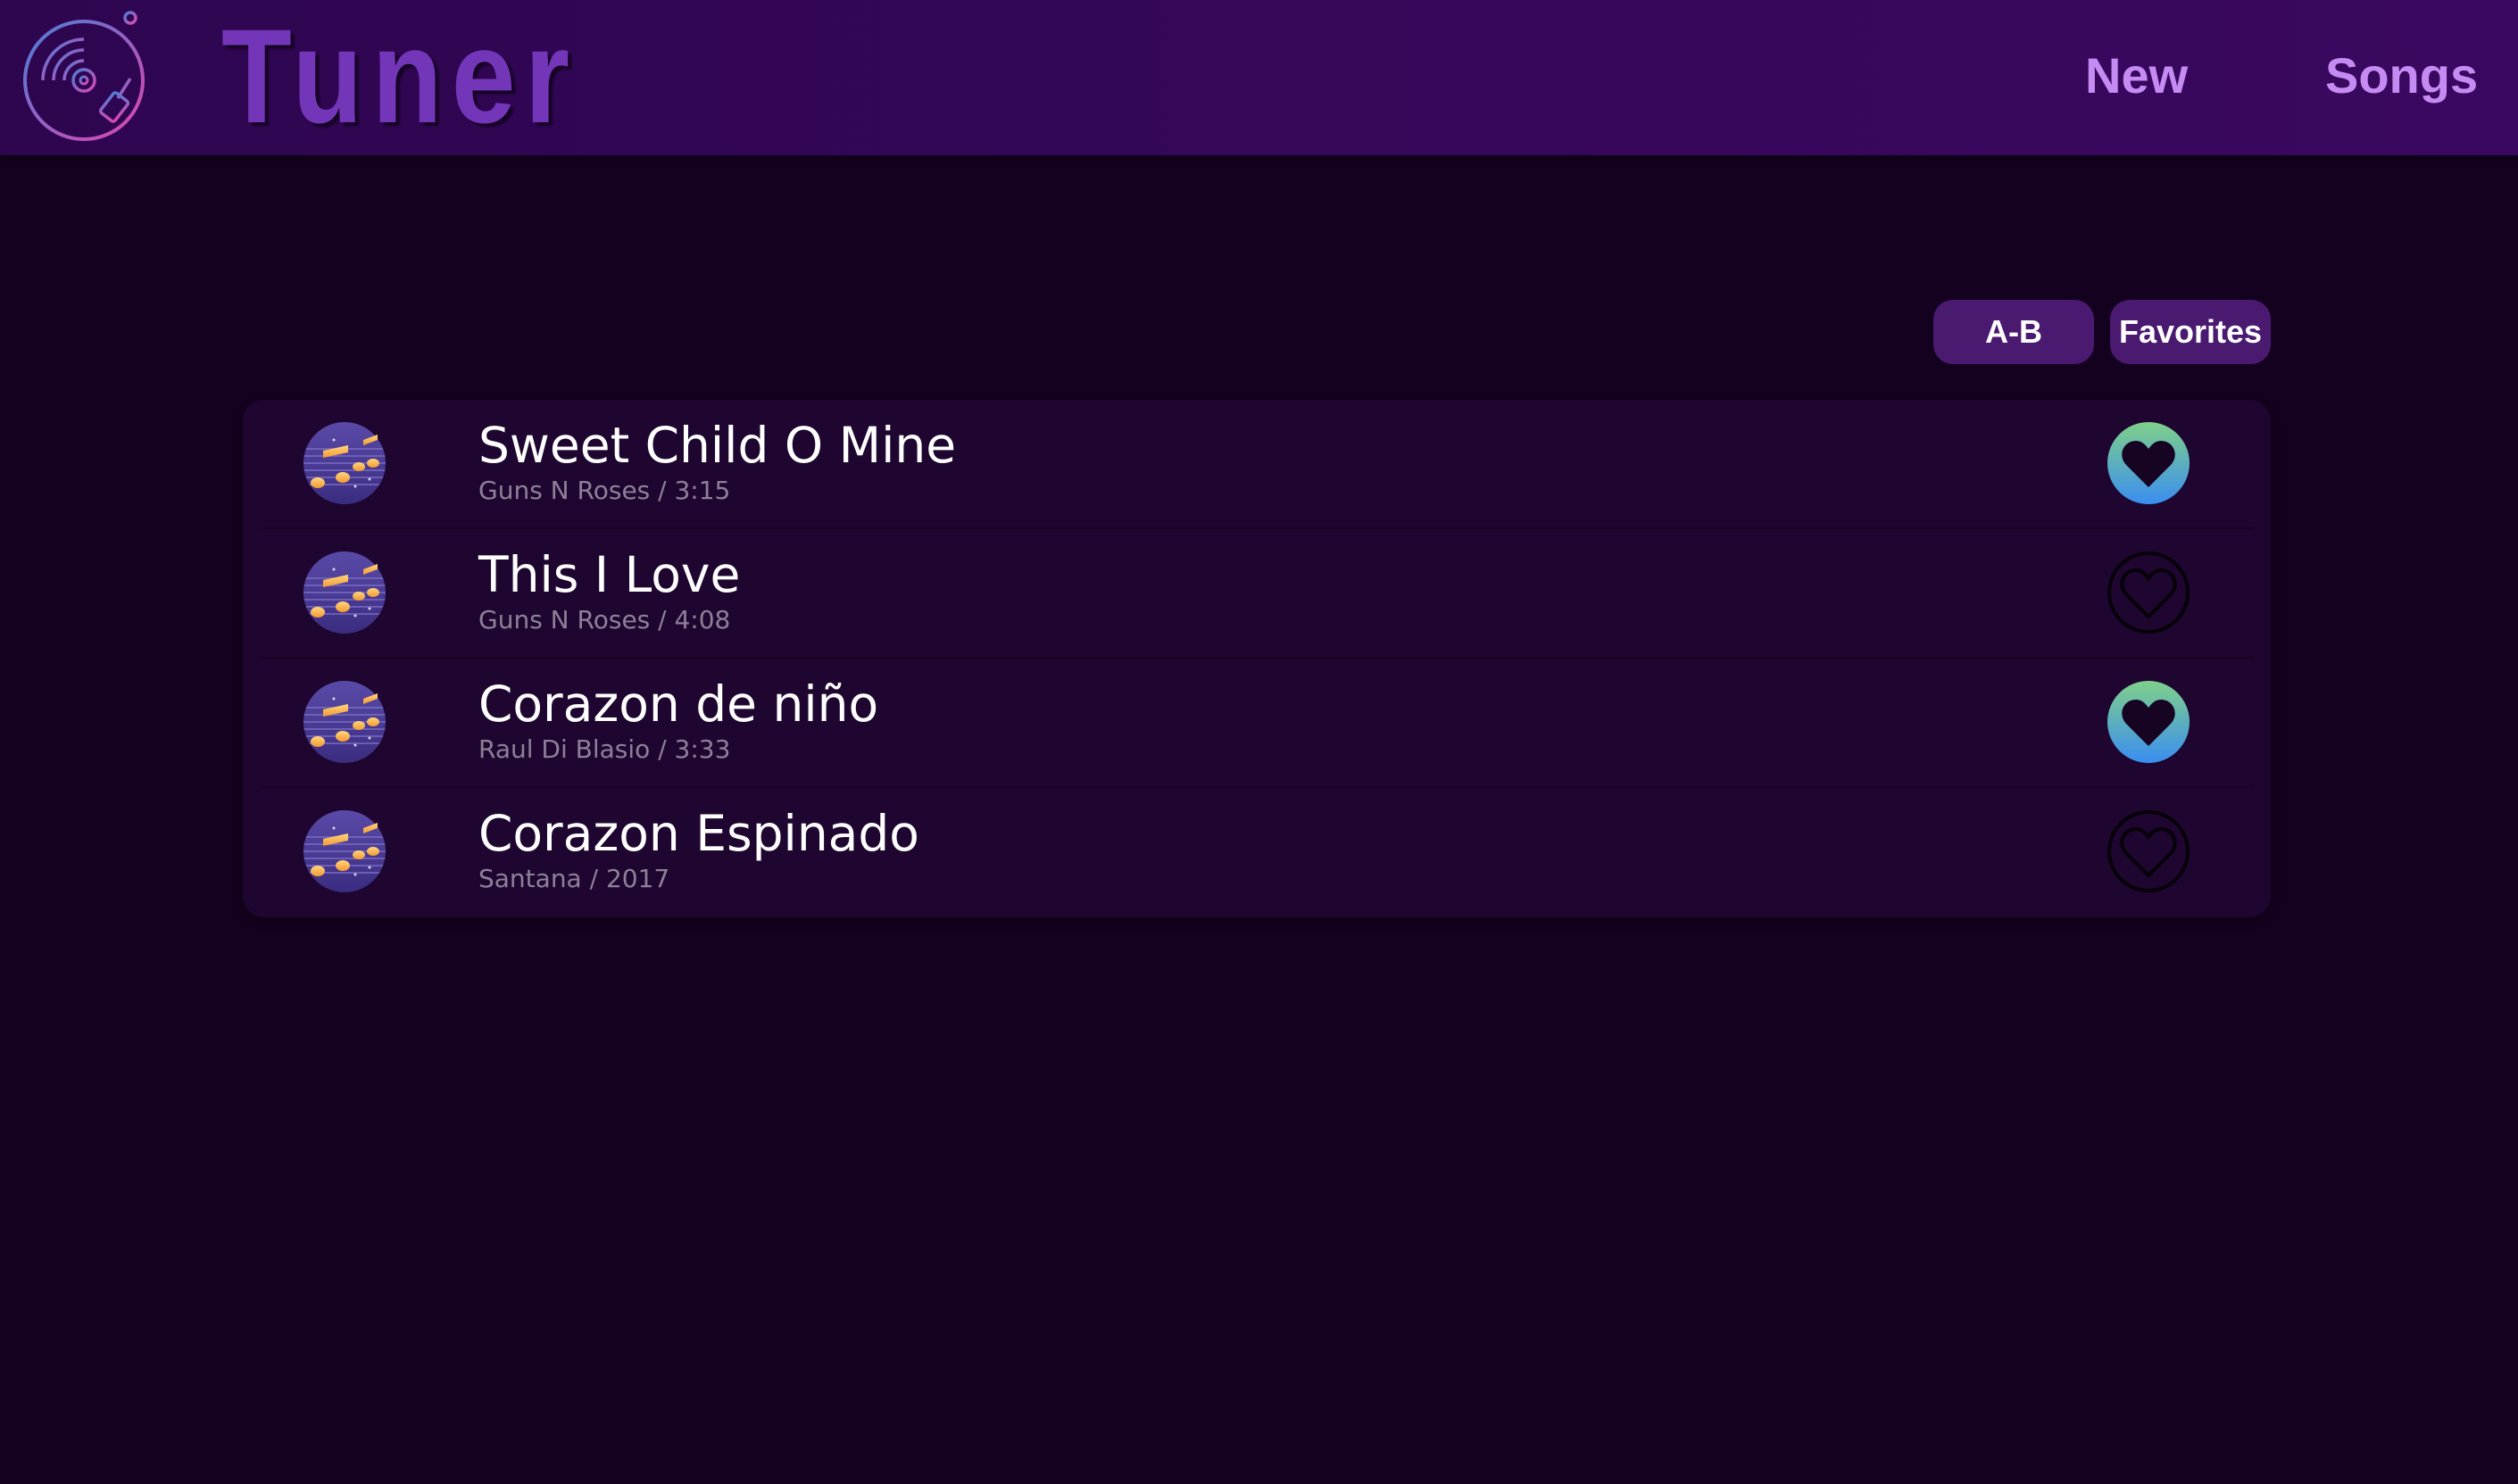  What do you see at coordinates (1257, 723) in the screenshot?
I see `song-row: Corazon de niño Raul Di Blasio / 3:33` at bounding box center [1257, 723].